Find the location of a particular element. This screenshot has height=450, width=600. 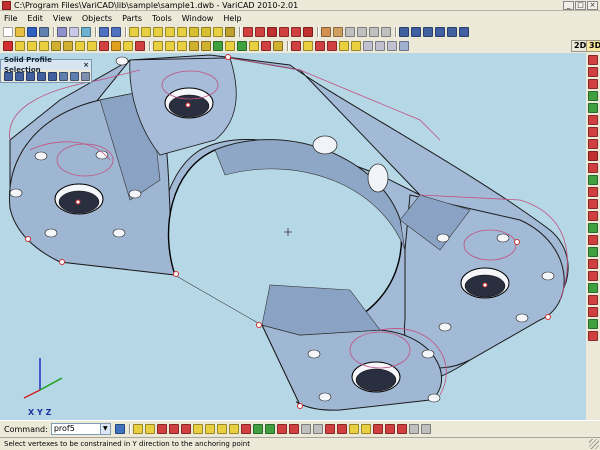

minimize-button: _ is located at coordinates (568, 5).